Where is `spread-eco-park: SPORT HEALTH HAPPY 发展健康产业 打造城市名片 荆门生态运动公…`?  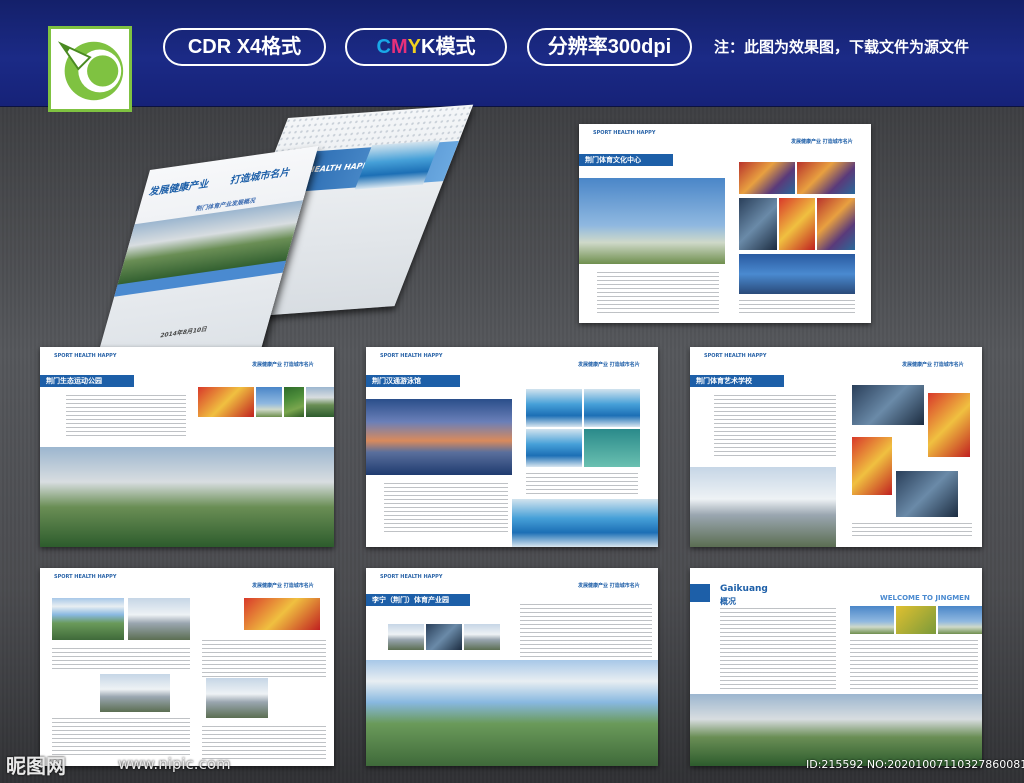 spread-eco-park: SPORT HEALTH HAPPY 发展健康产业 打造城市名片 荆门生态运动公… is located at coordinates (187, 447).